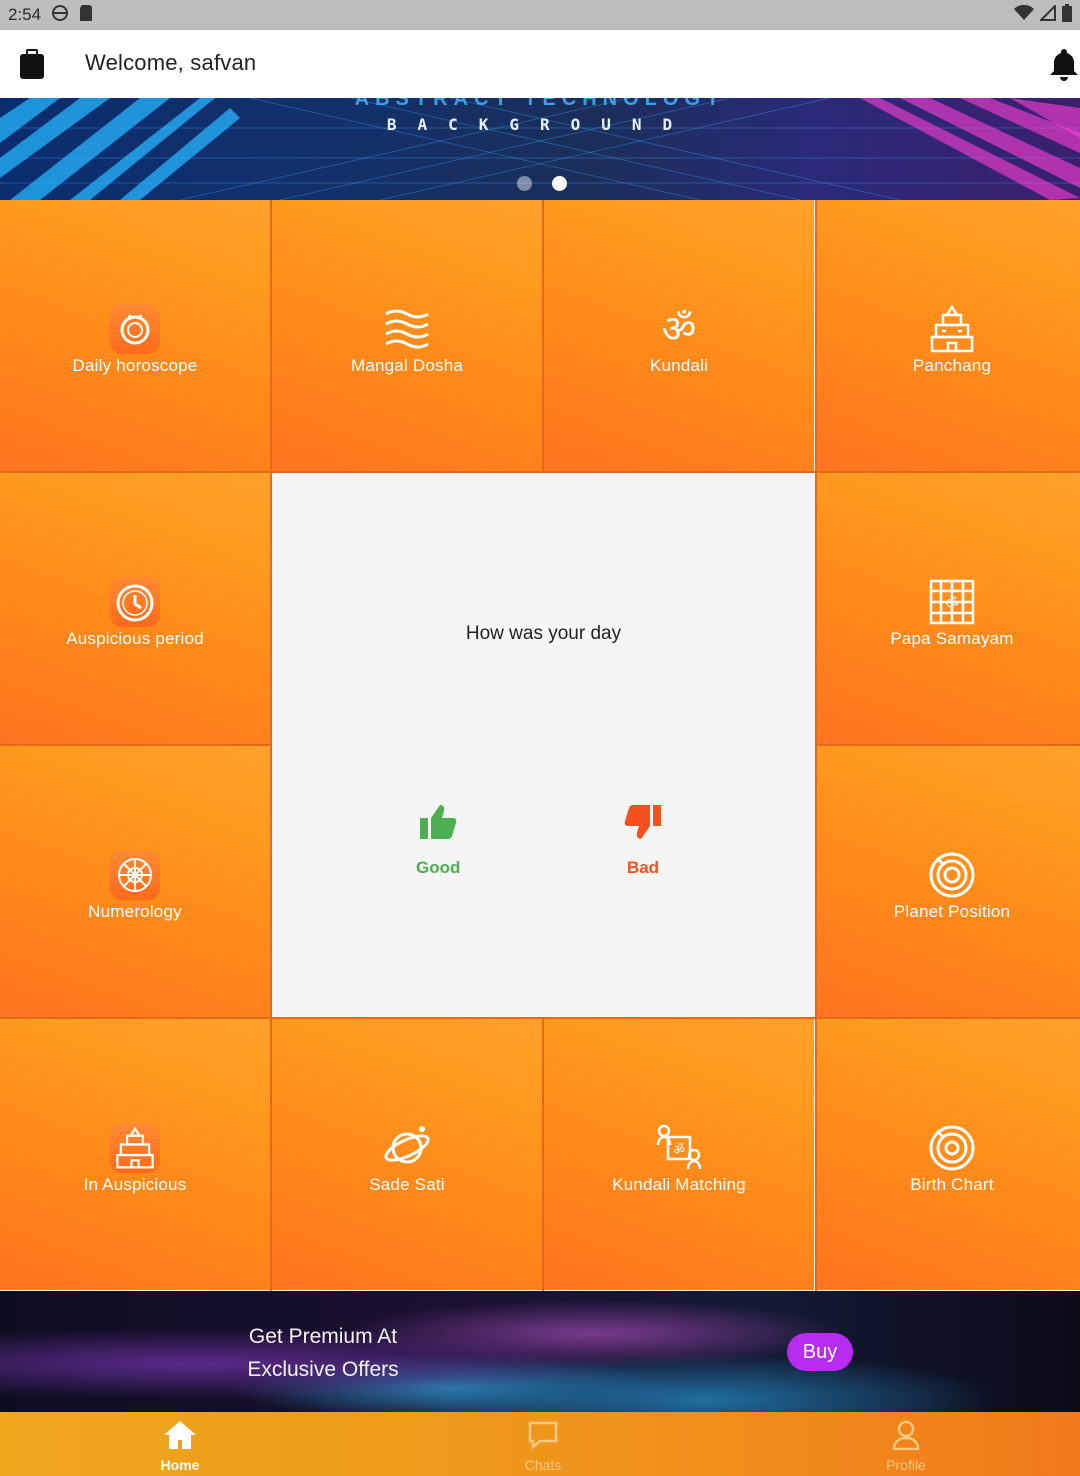  Describe the element at coordinates (135, 328) in the screenshot. I see `daily-horoscope-icon` at that location.